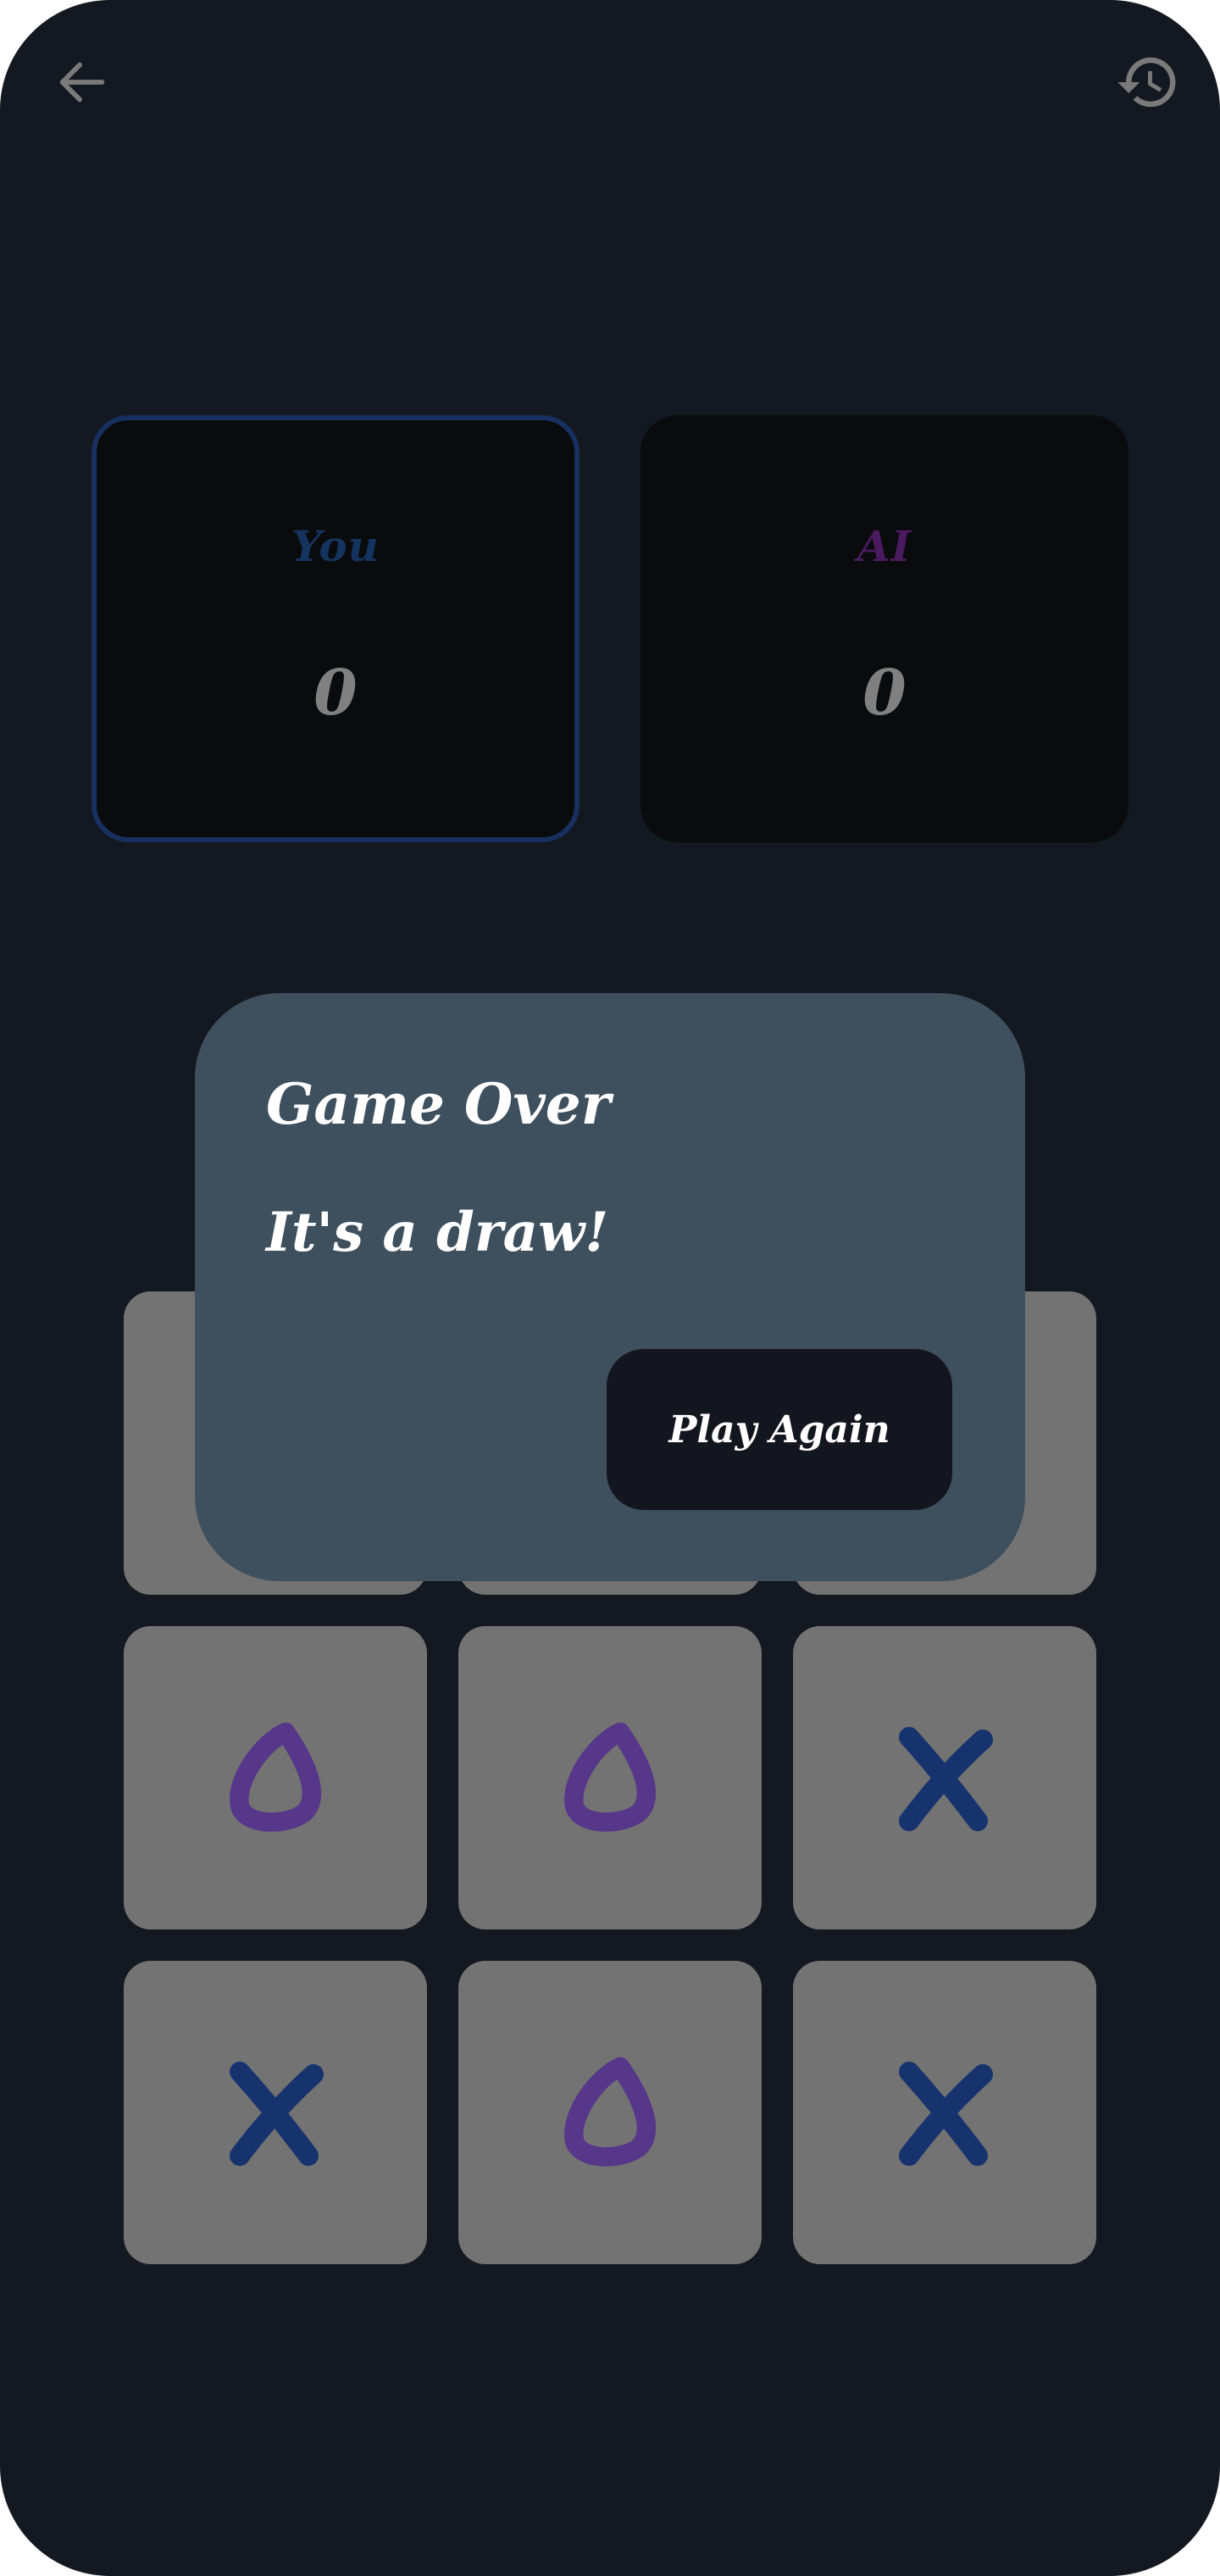 The width and height of the screenshot is (1220, 2576). Describe the element at coordinates (335, 693) in the screenshot. I see `player-score: 0` at that location.